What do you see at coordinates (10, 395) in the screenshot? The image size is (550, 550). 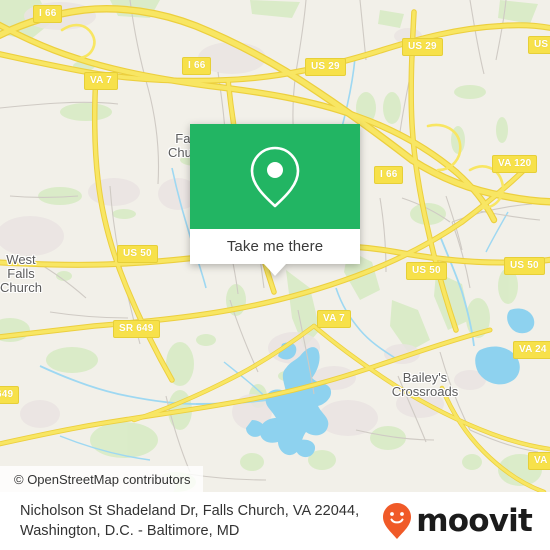 I see `highway-shield: 649` at bounding box center [10, 395].